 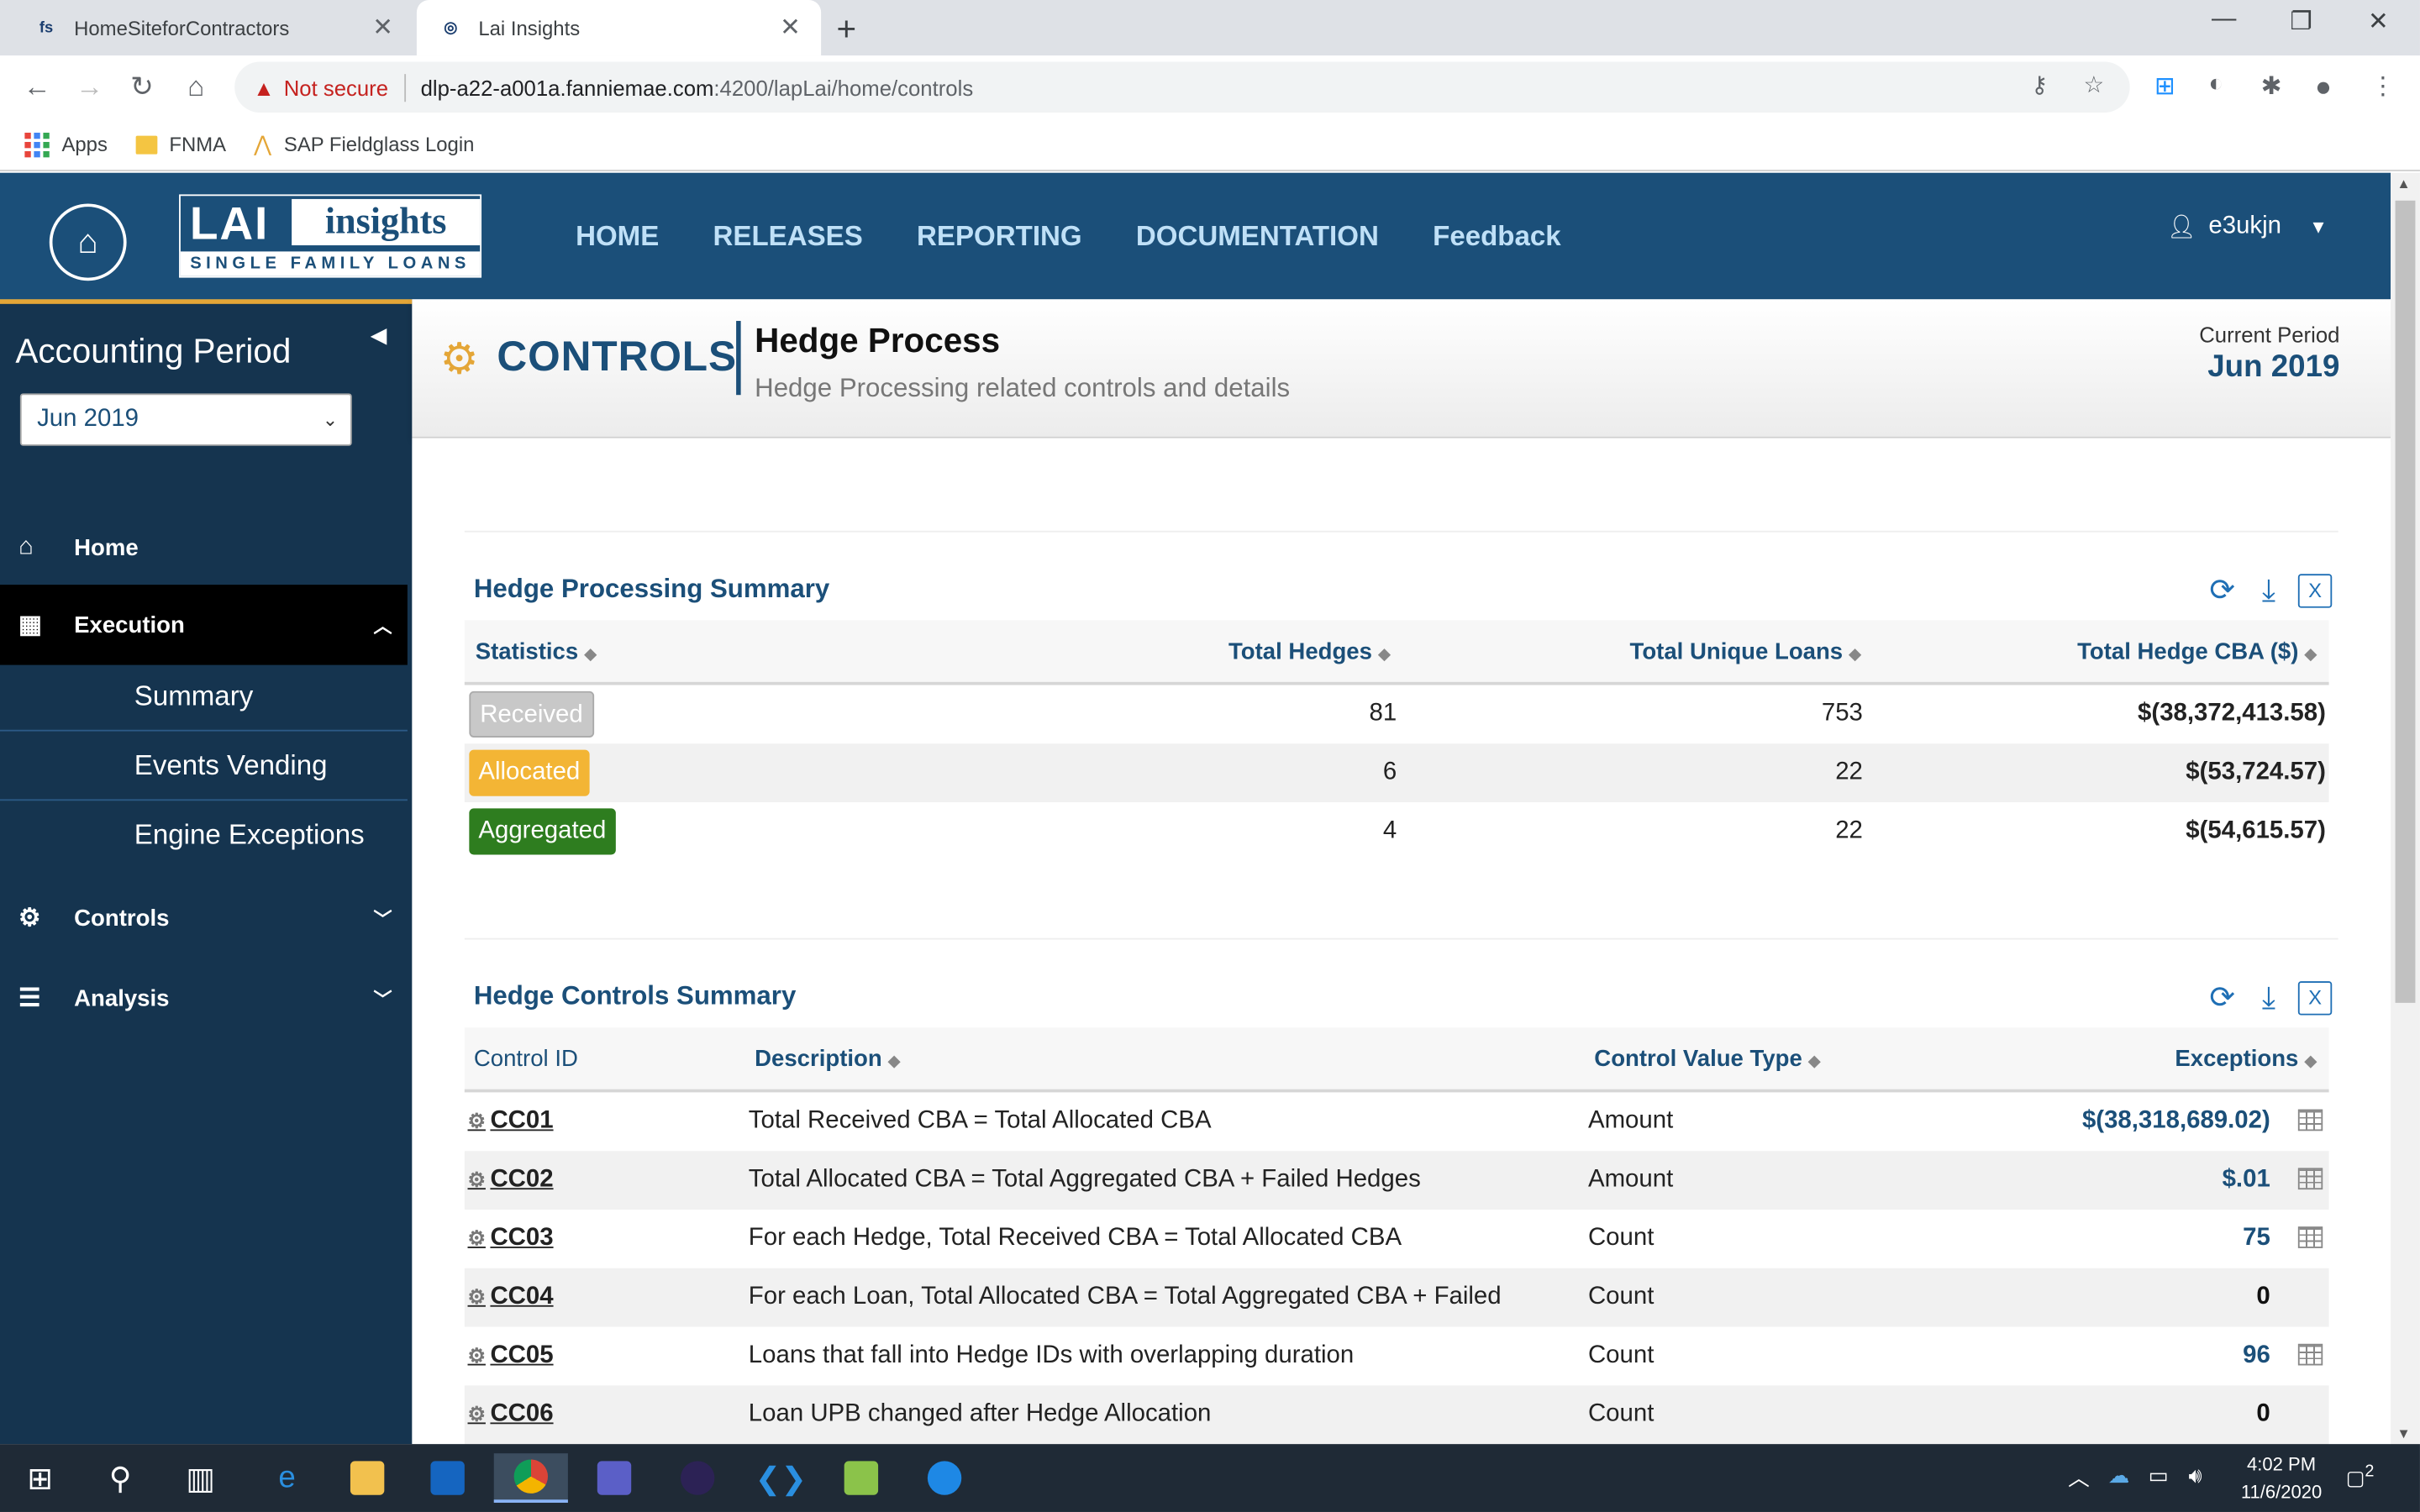 I want to click on exceptions-value: 96, so click(x=2256, y=1356).